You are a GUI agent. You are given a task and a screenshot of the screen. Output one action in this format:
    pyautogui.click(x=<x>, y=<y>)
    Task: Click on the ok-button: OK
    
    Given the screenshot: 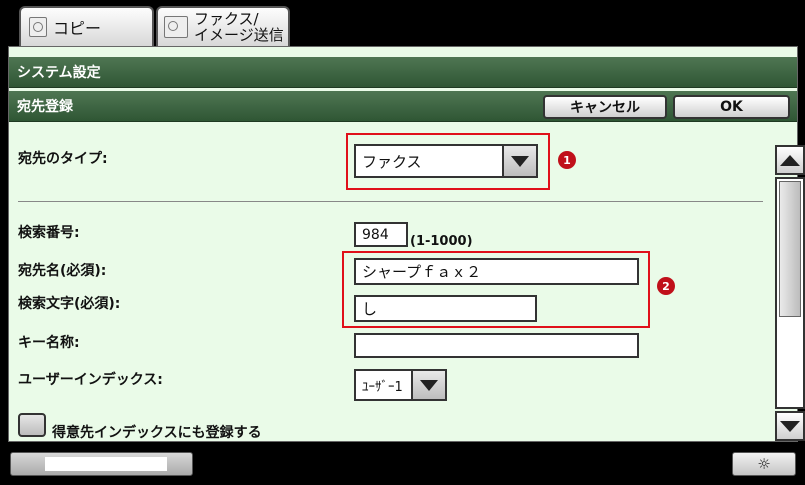 What is the action you would take?
    pyautogui.click(x=731, y=107)
    